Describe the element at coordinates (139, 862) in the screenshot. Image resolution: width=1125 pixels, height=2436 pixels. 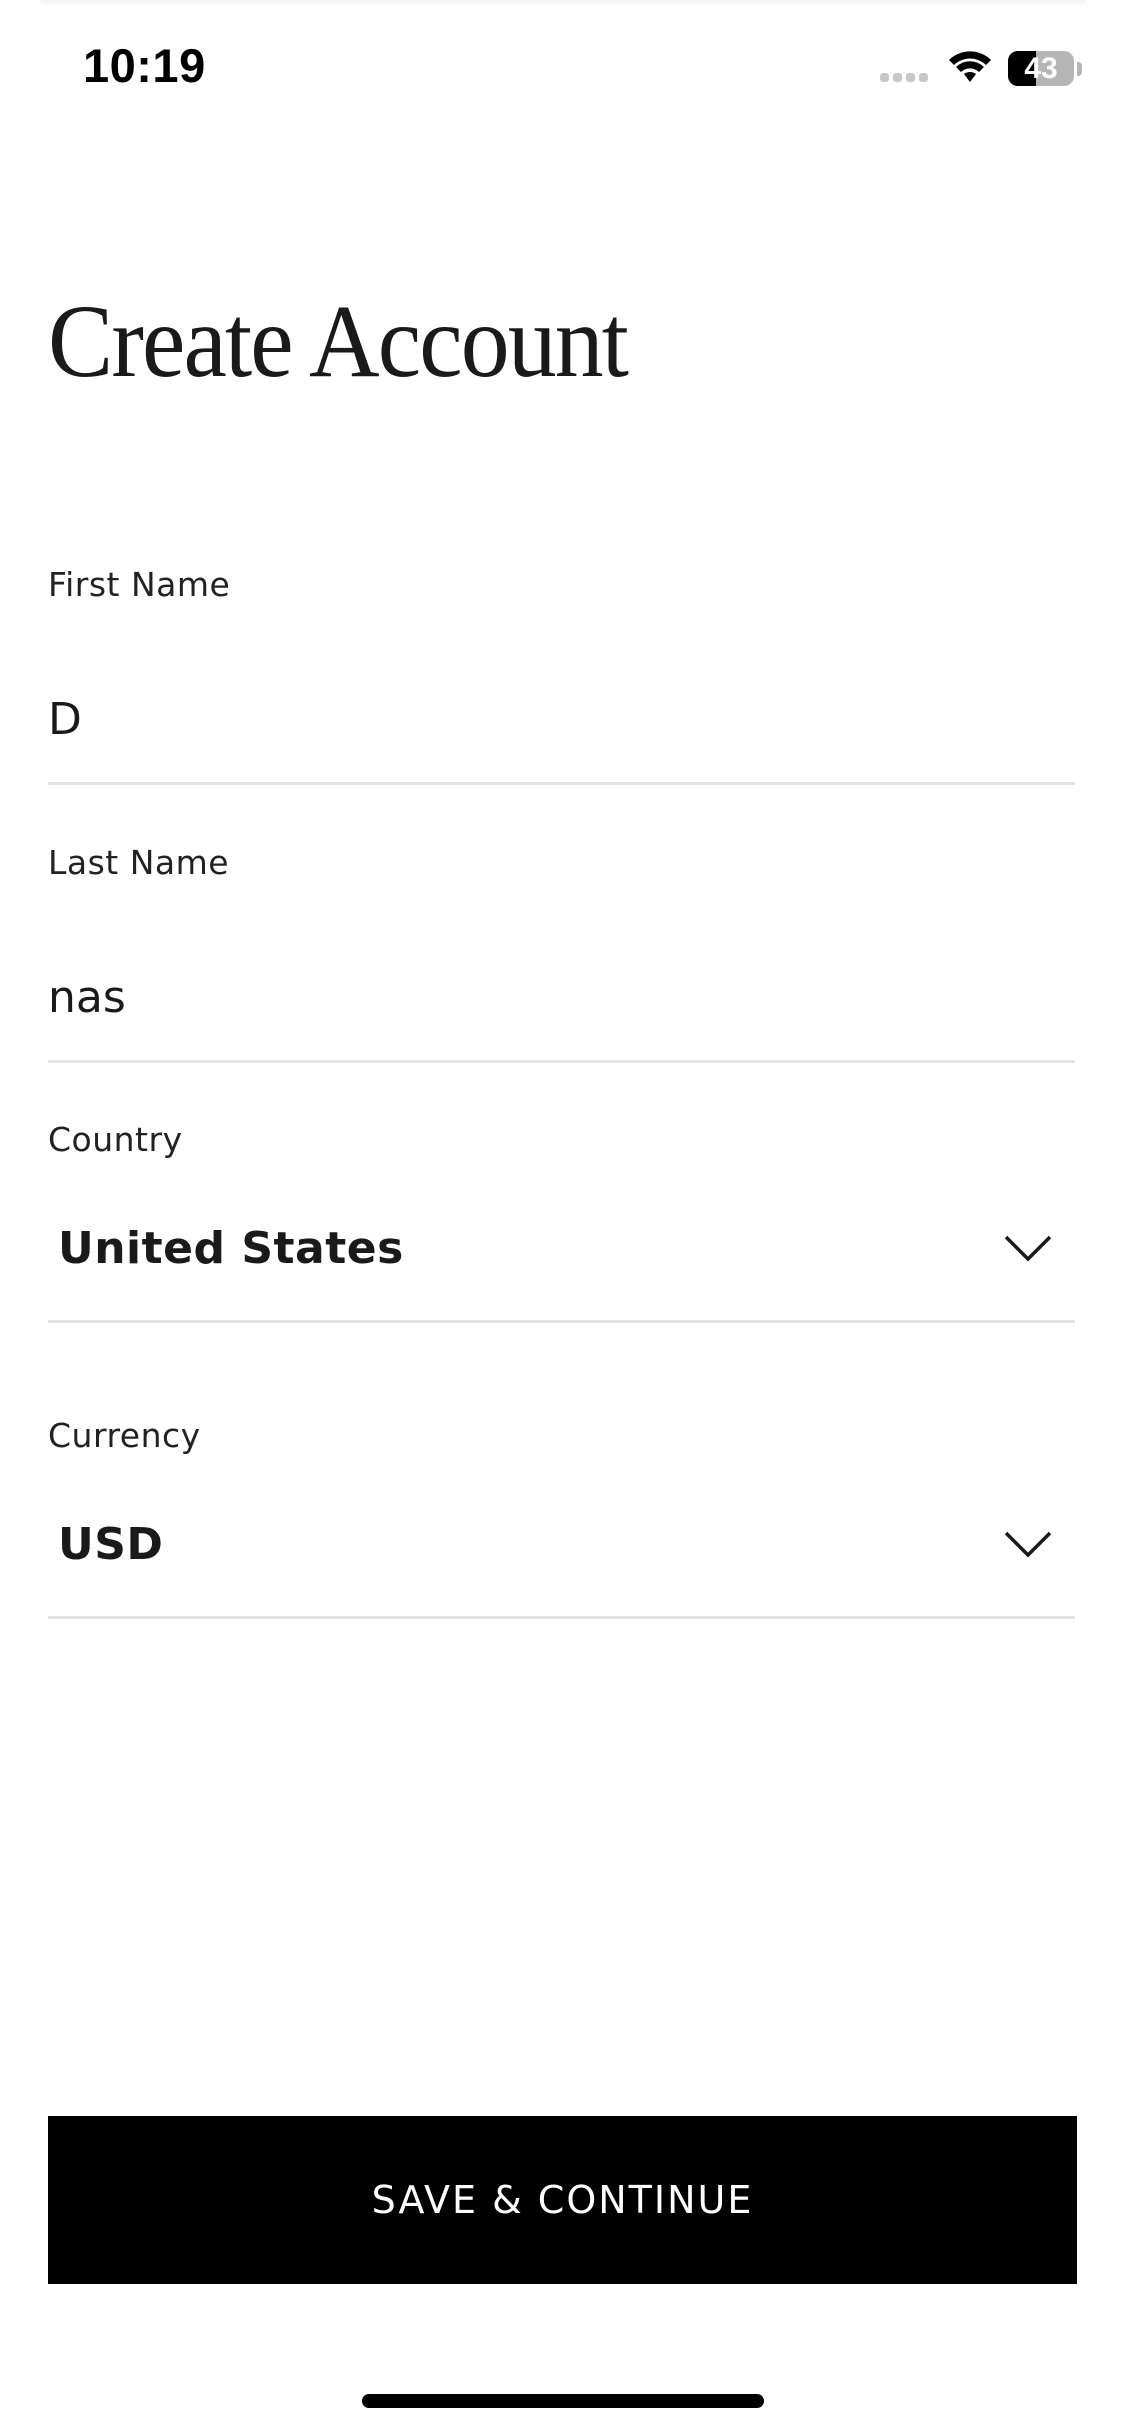
I see `last-name-label: Last Name` at that location.